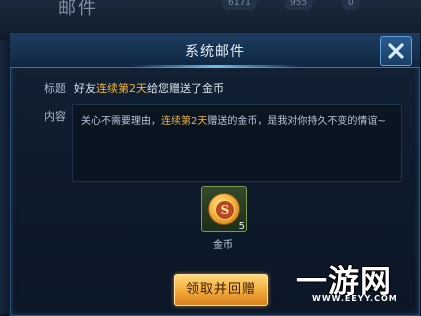  Describe the element at coordinates (78, 9) in the screenshot. I see `background-title: 邮件` at that location.